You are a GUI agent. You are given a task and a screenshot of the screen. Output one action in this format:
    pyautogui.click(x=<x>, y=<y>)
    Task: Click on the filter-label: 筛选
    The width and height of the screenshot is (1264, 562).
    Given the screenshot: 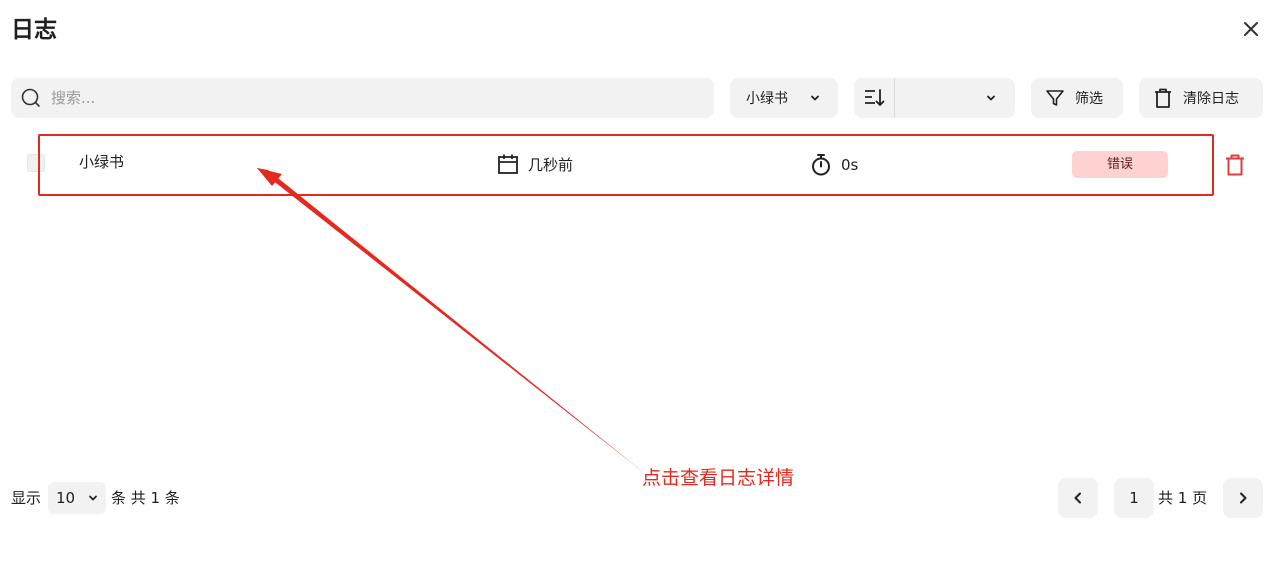 What is the action you would take?
    pyautogui.click(x=1089, y=99)
    